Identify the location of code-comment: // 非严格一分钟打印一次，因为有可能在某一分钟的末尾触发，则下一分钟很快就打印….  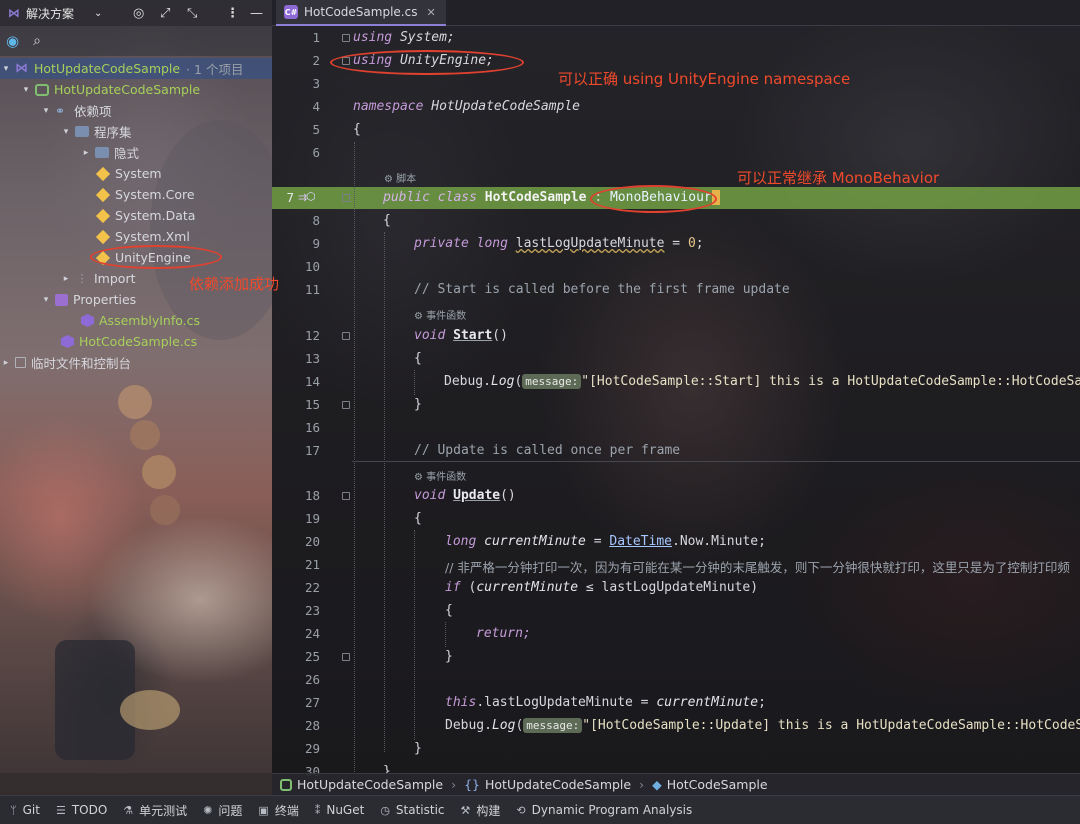
(757, 566).